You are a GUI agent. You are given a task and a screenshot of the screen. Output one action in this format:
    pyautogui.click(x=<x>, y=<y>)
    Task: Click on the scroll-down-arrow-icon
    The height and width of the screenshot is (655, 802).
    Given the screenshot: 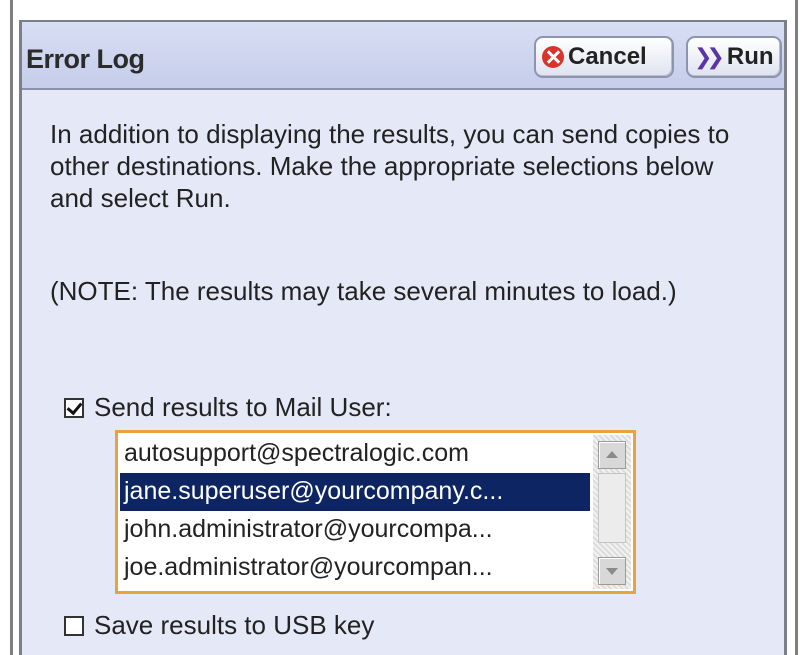 What is the action you would take?
    pyautogui.click(x=612, y=571)
    